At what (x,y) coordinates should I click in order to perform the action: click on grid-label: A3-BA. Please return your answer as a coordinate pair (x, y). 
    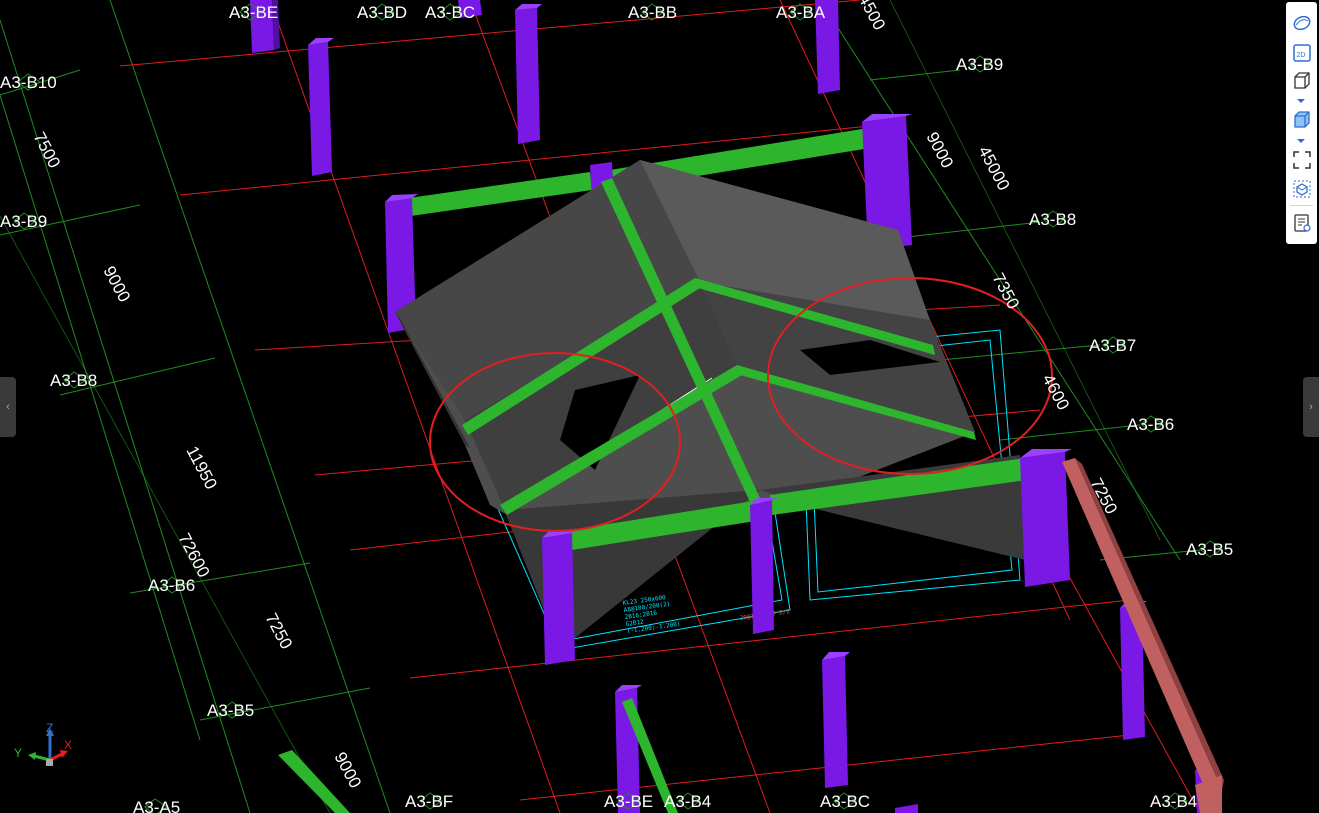
    Looking at the image, I should click on (801, 12).